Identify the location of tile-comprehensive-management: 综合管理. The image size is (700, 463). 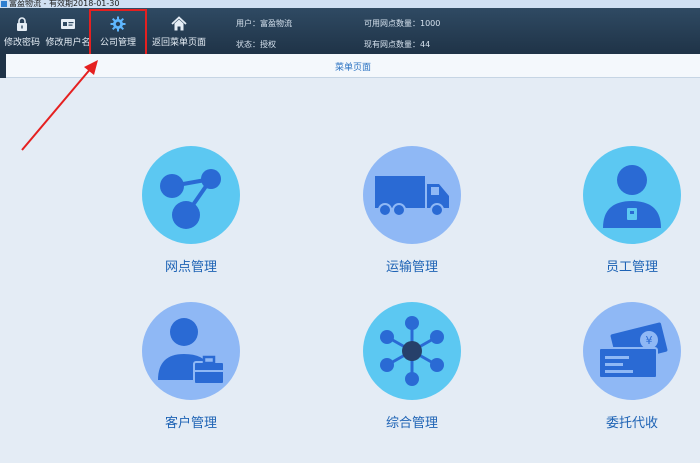
(412, 366).